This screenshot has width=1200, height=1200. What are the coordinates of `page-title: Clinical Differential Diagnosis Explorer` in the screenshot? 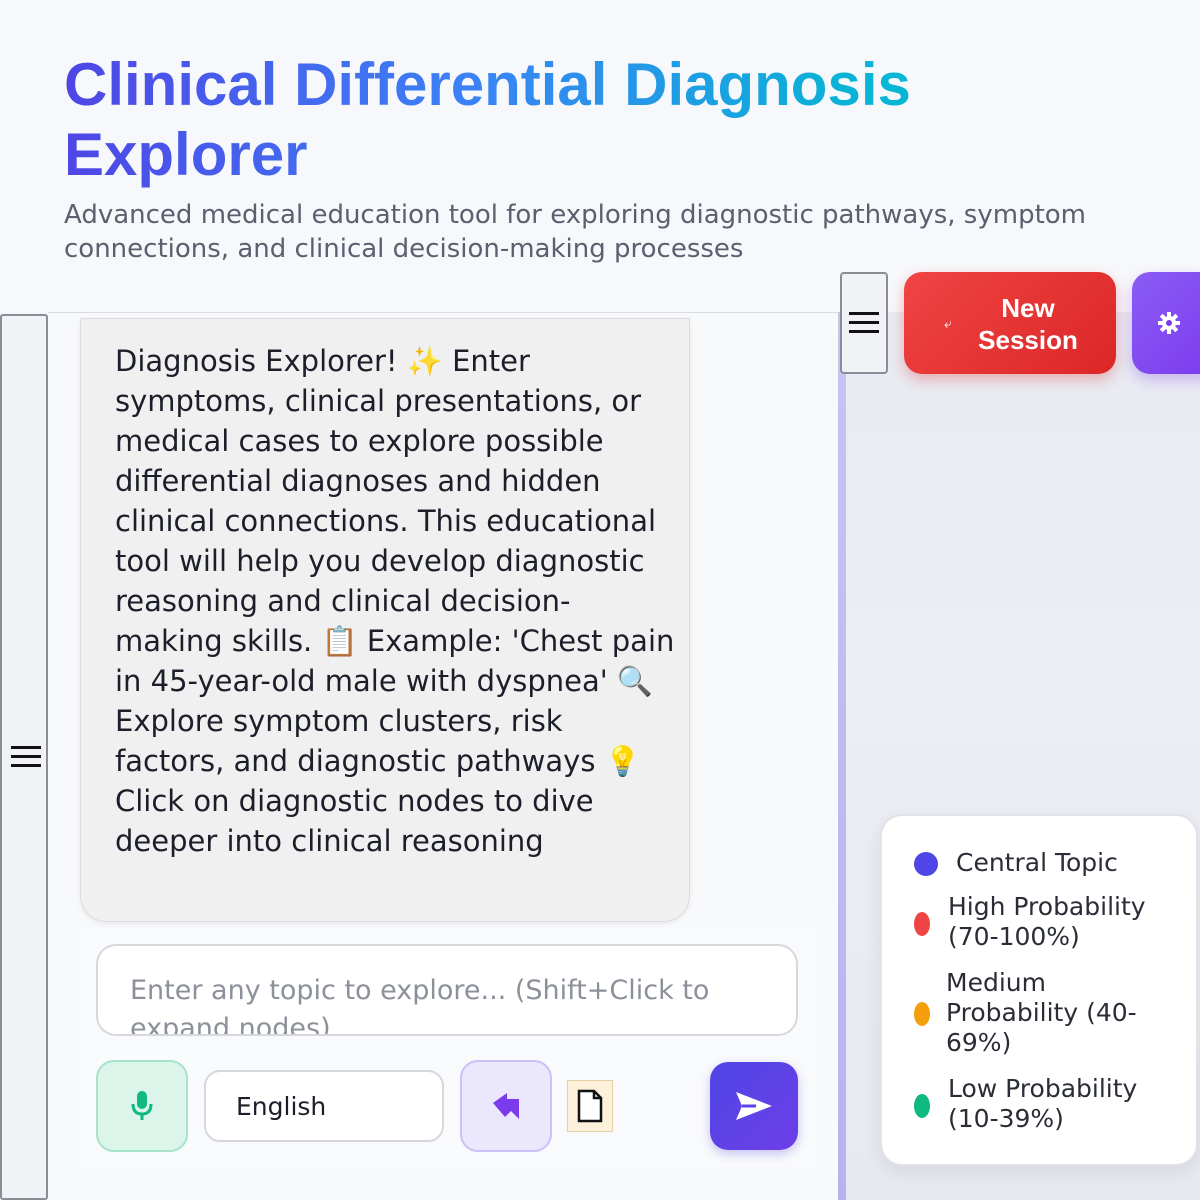 It's located at (514, 120).